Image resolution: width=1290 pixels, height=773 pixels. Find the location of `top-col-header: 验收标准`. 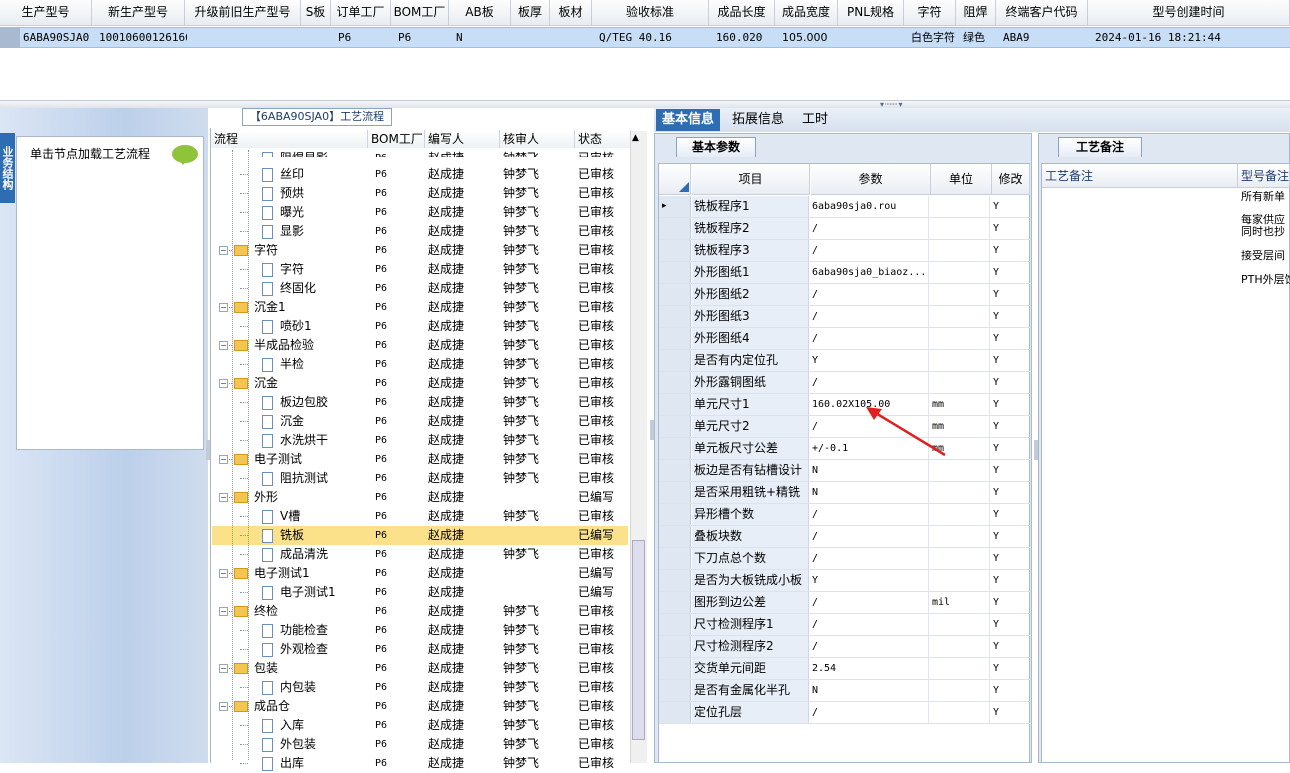

top-col-header: 验收标准 is located at coordinates (650, 13).